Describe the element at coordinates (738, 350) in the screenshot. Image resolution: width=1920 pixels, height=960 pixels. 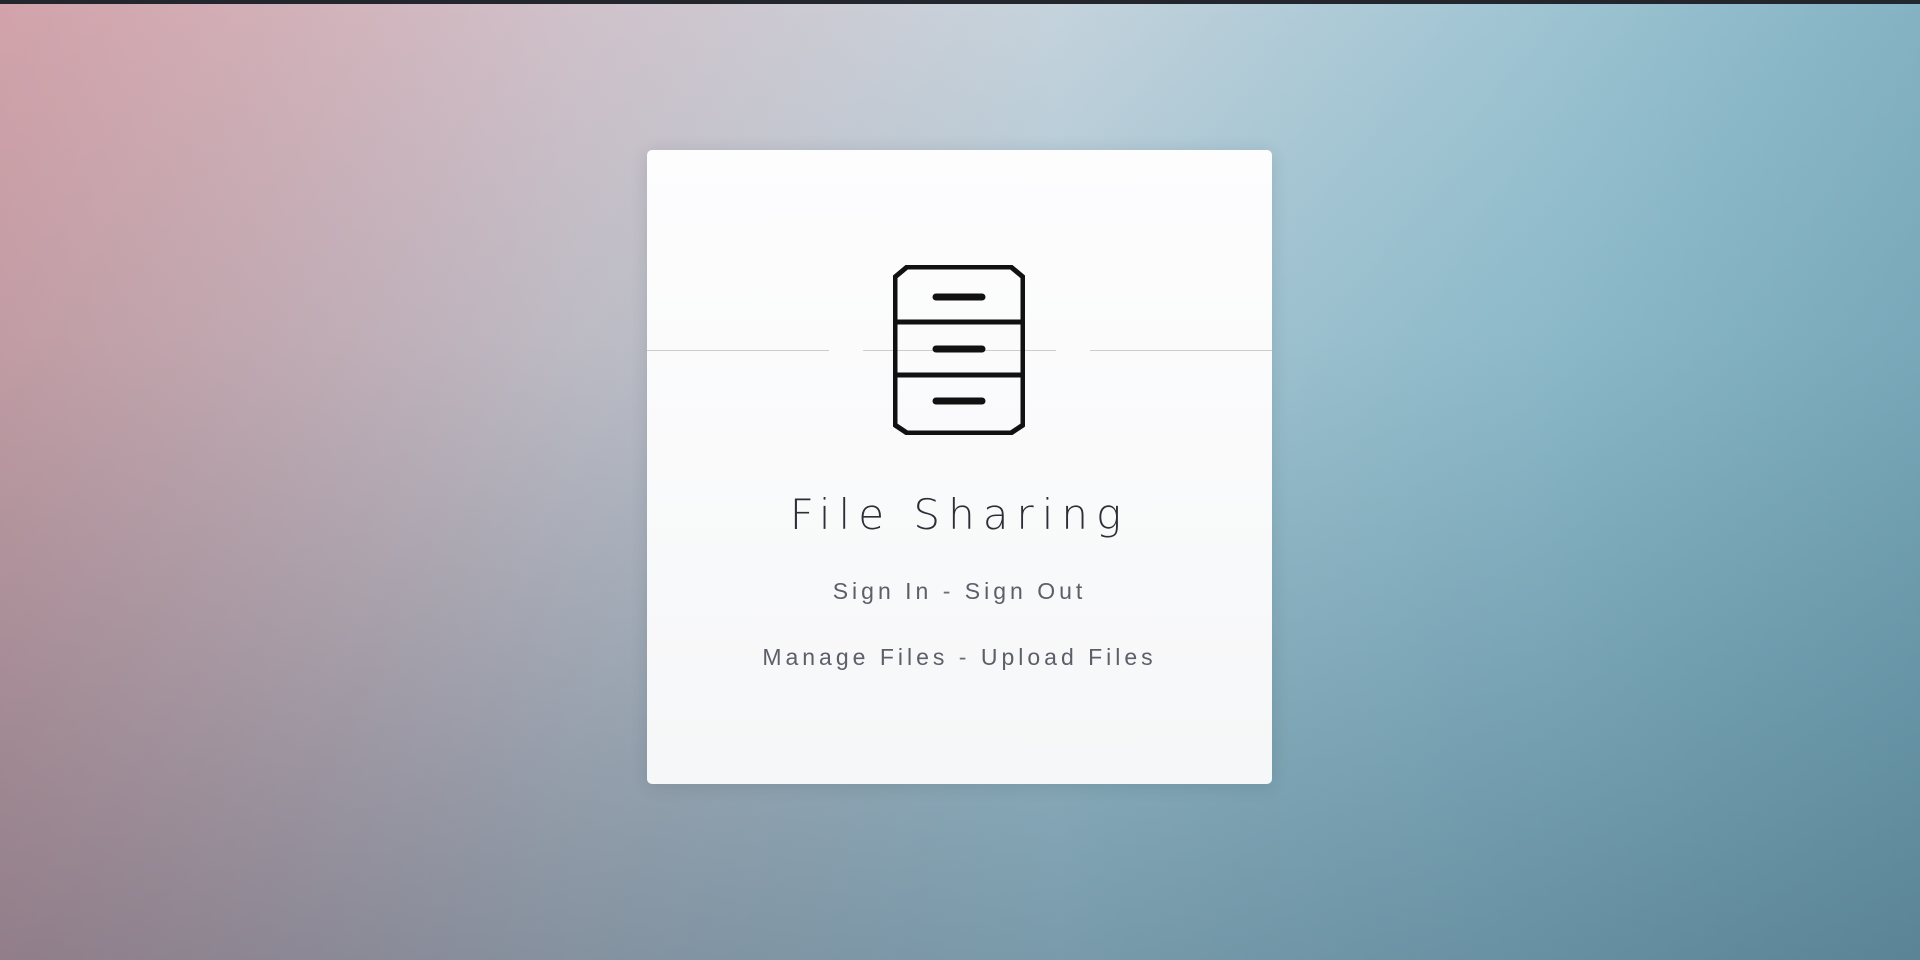
I see `divider-left` at that location.